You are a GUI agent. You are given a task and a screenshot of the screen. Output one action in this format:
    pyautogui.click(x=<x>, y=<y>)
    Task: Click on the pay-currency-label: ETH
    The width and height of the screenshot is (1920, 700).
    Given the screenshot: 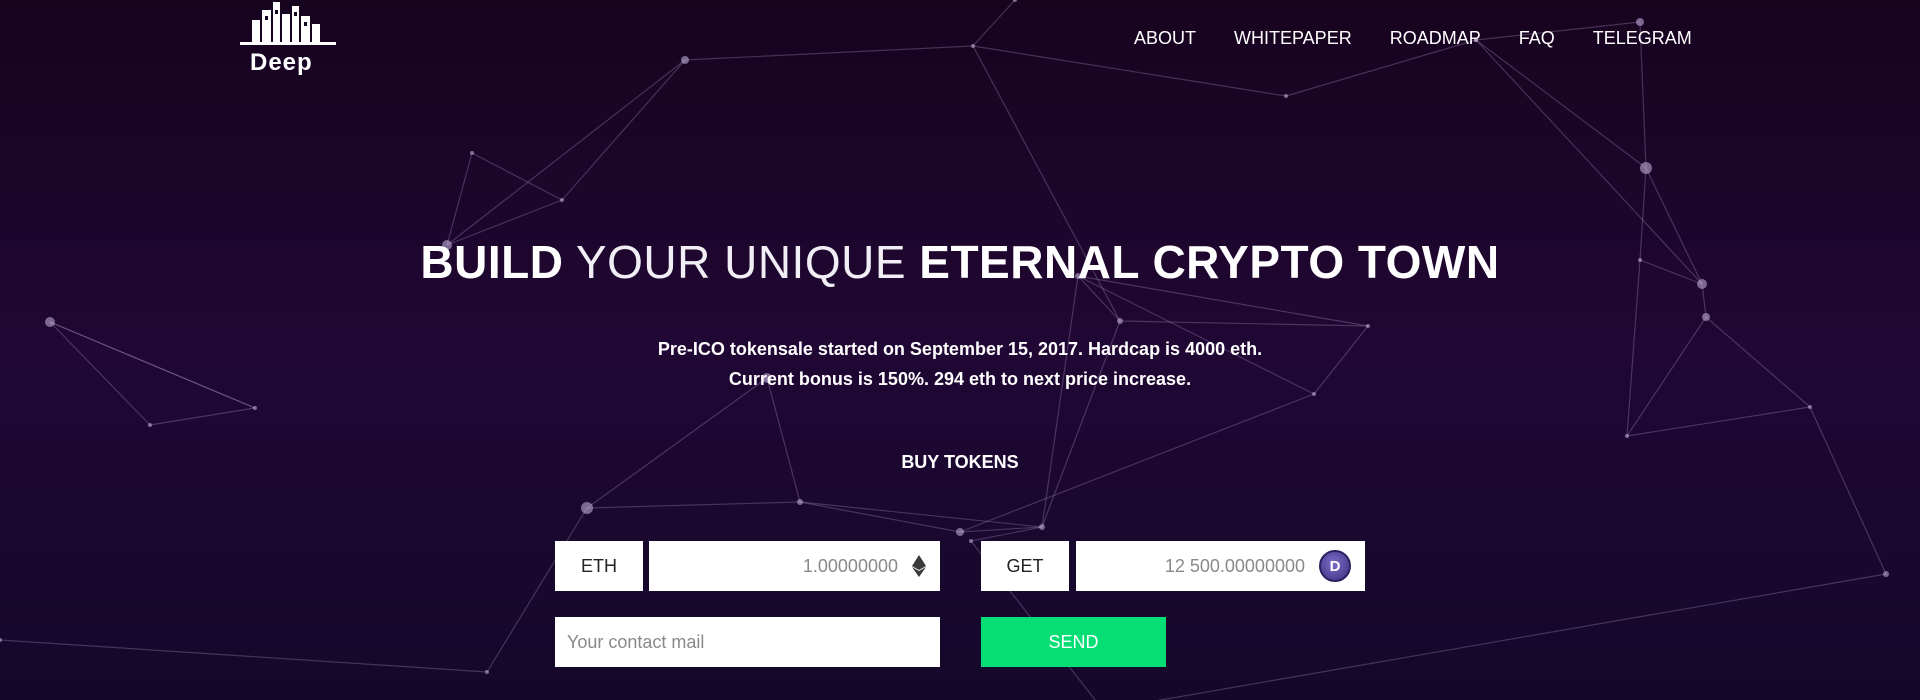 What is the action you would take?
    pyautogui.click(x=599, y=566)
    